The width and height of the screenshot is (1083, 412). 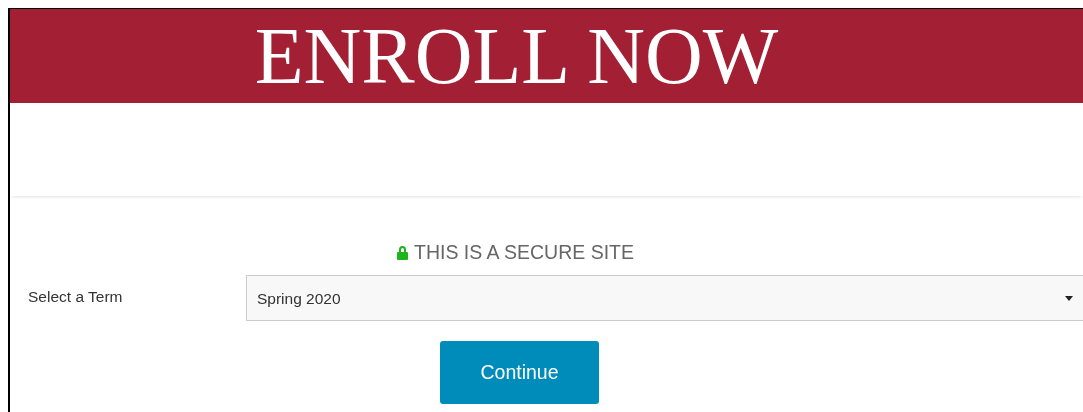 I want to click on secure-notice: THIS IS A SECURE SITE, so click(x=524, y=252).